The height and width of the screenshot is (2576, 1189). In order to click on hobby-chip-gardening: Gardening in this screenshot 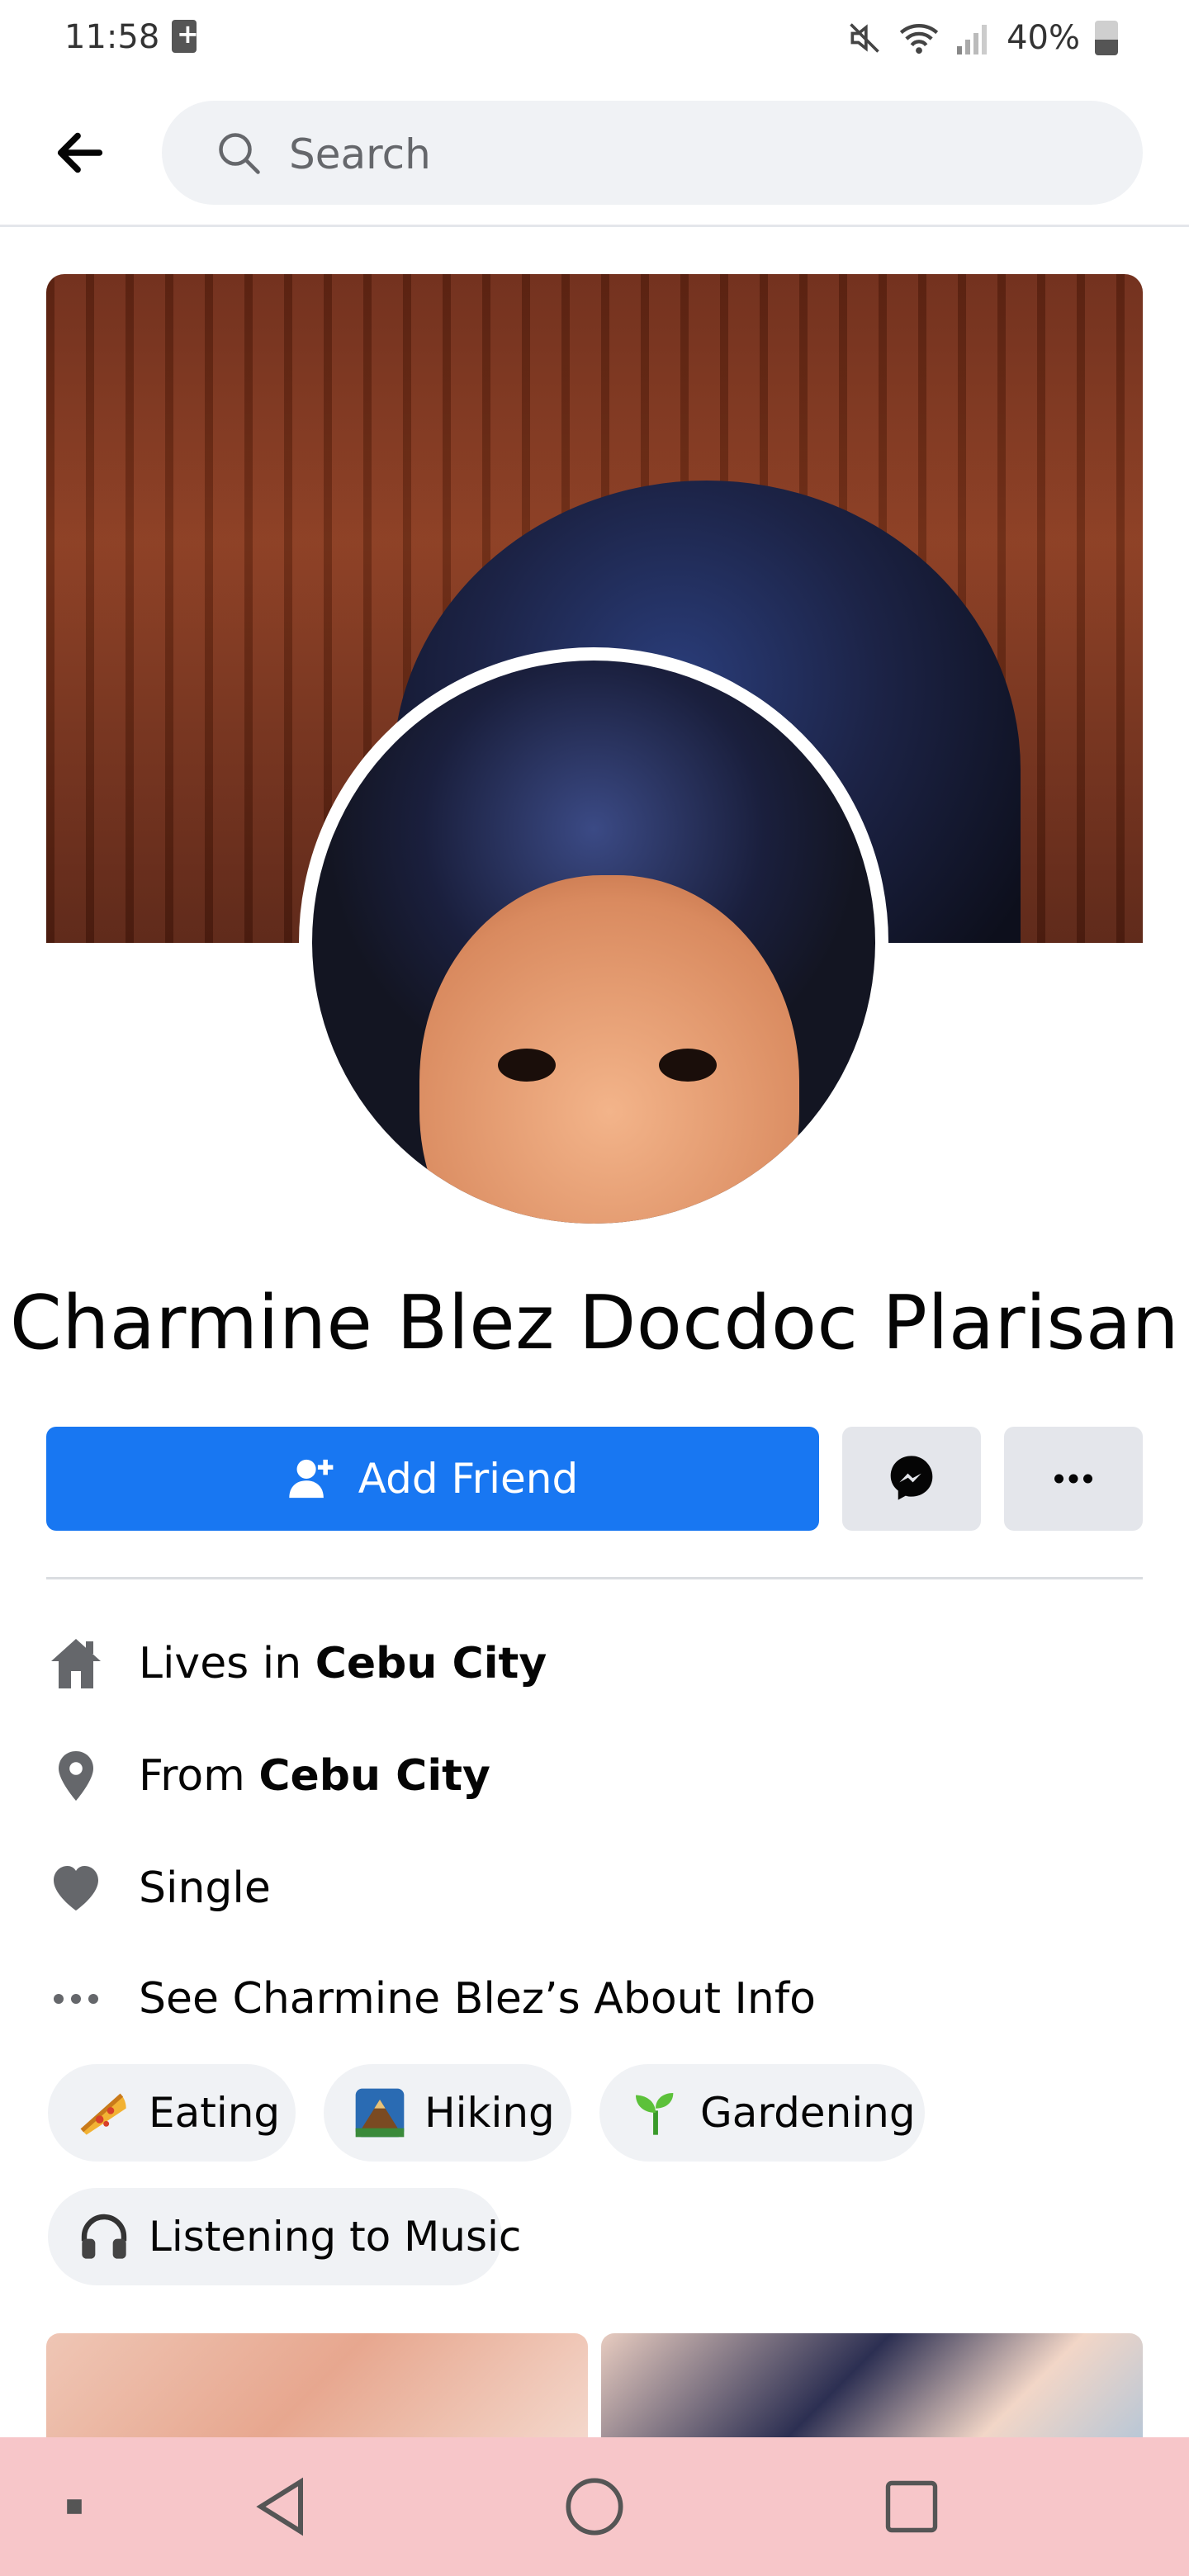, I will do `click(762, 2113)`.